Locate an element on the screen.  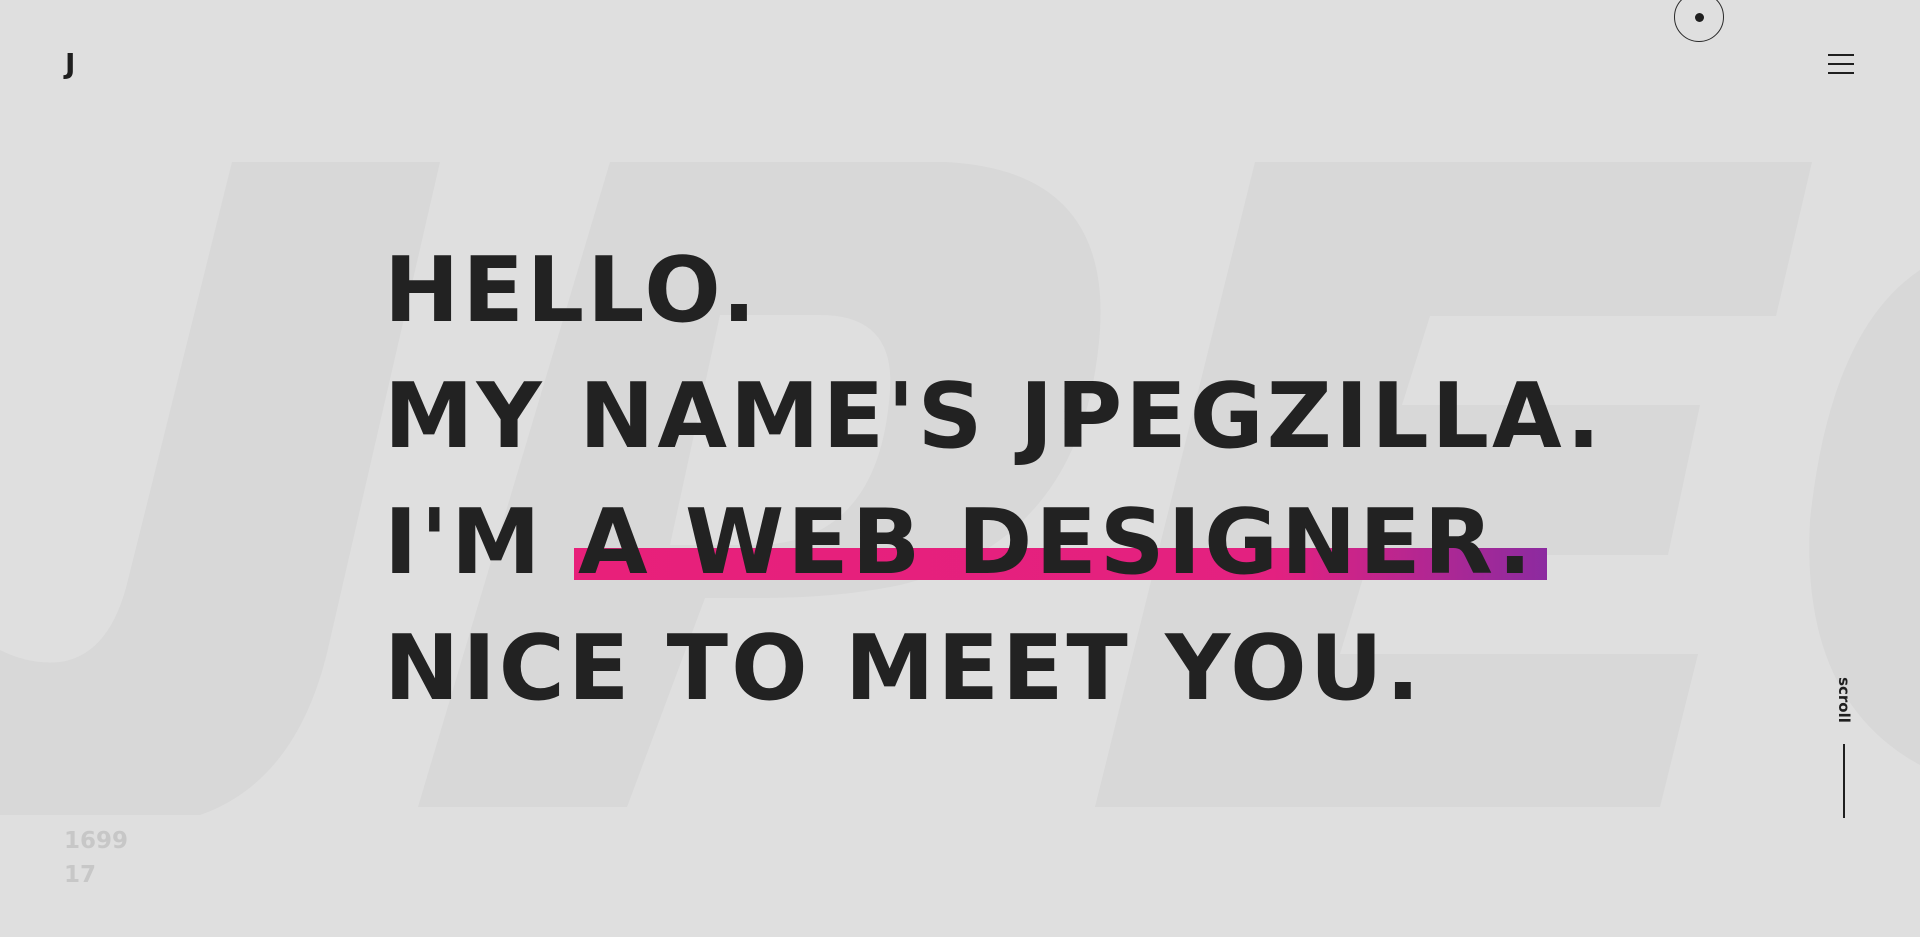
counter-line-2: 17 is located at coordinates (80, 875).